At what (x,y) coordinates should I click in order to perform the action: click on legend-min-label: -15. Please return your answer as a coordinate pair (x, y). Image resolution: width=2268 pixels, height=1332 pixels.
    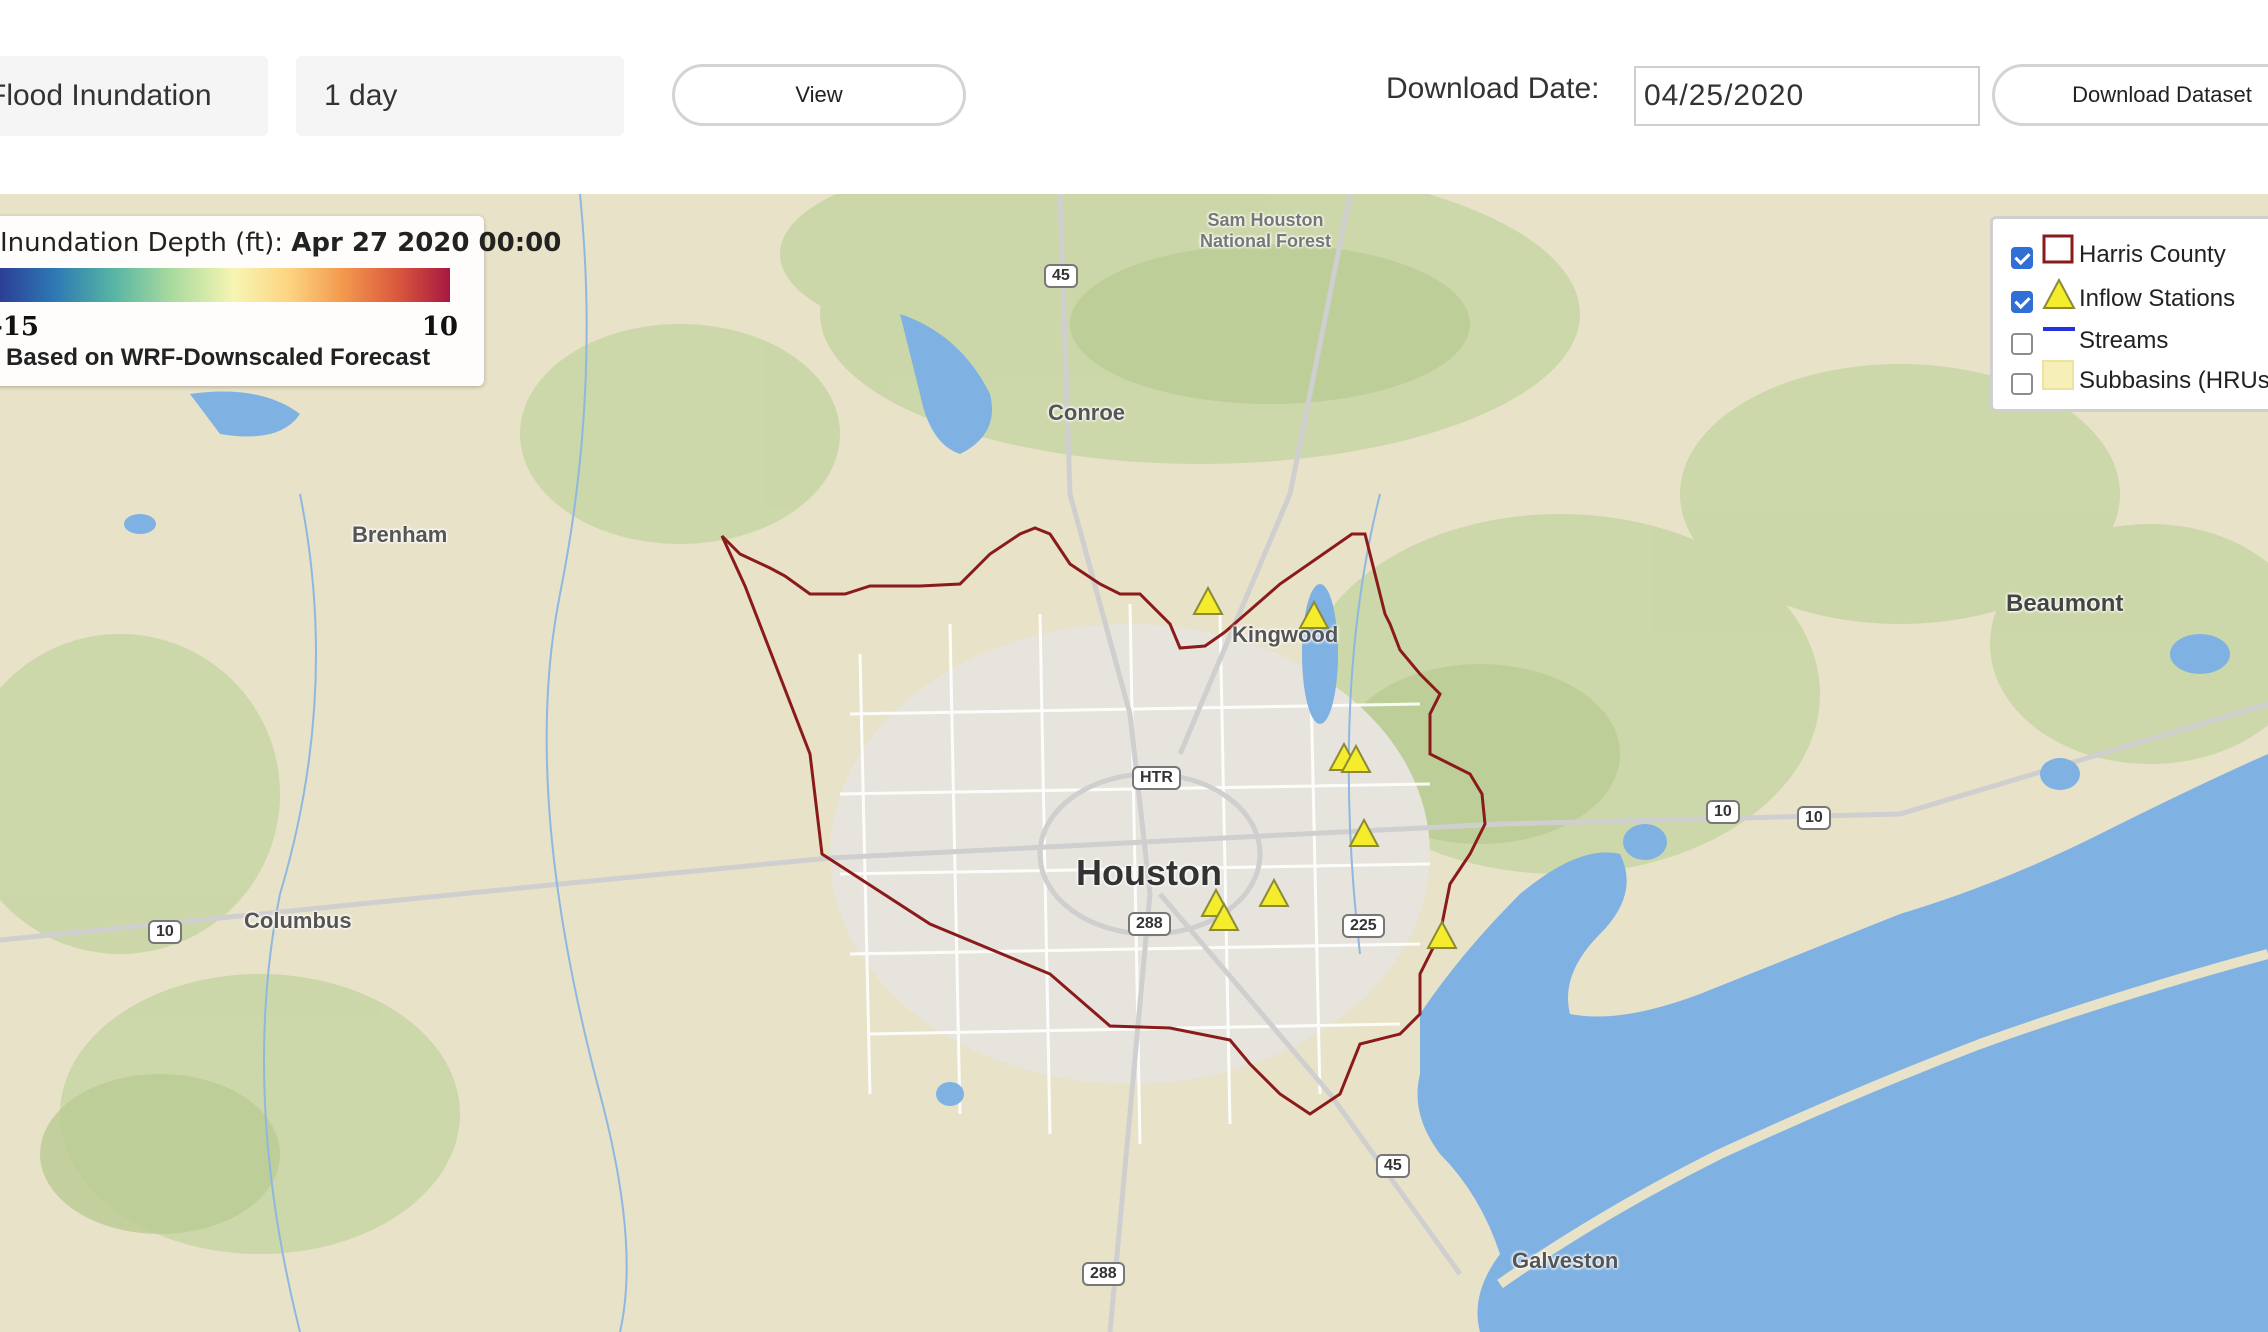
    Looking at the image, I should click on (19, 327).